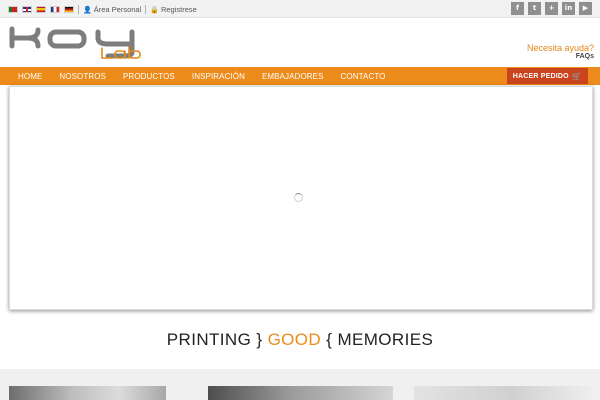  What do you see at coordinates (363, 76) in the screenshot?
I see `nav-item-contacto: CONTACTO` at bounding box center [363, 76].